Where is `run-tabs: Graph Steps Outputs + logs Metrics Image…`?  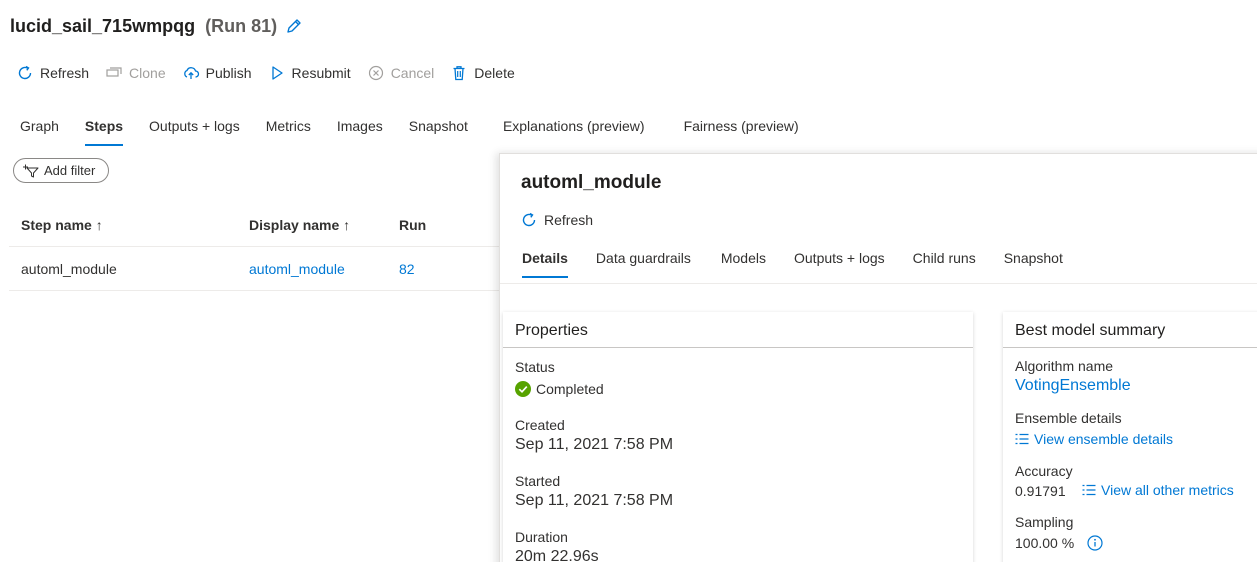
run-tabs: Graph Steps Outputs + logs Metrics Image… is located at coordinates (422, 130).